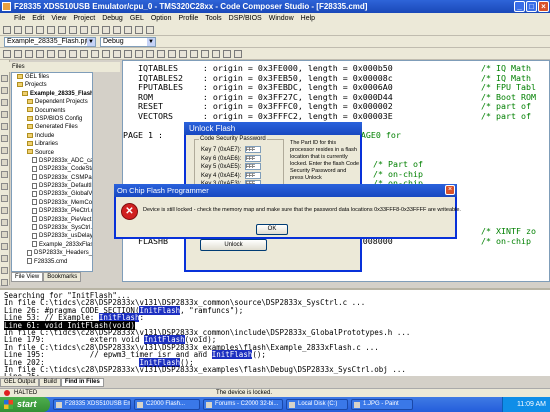 This screenshot has height=412, width=550. What do you see at coordinates (382, 404) in the screenshot?
I see `taskbar-button: 1.JPG - Paint` at bounding box center [382, 404].